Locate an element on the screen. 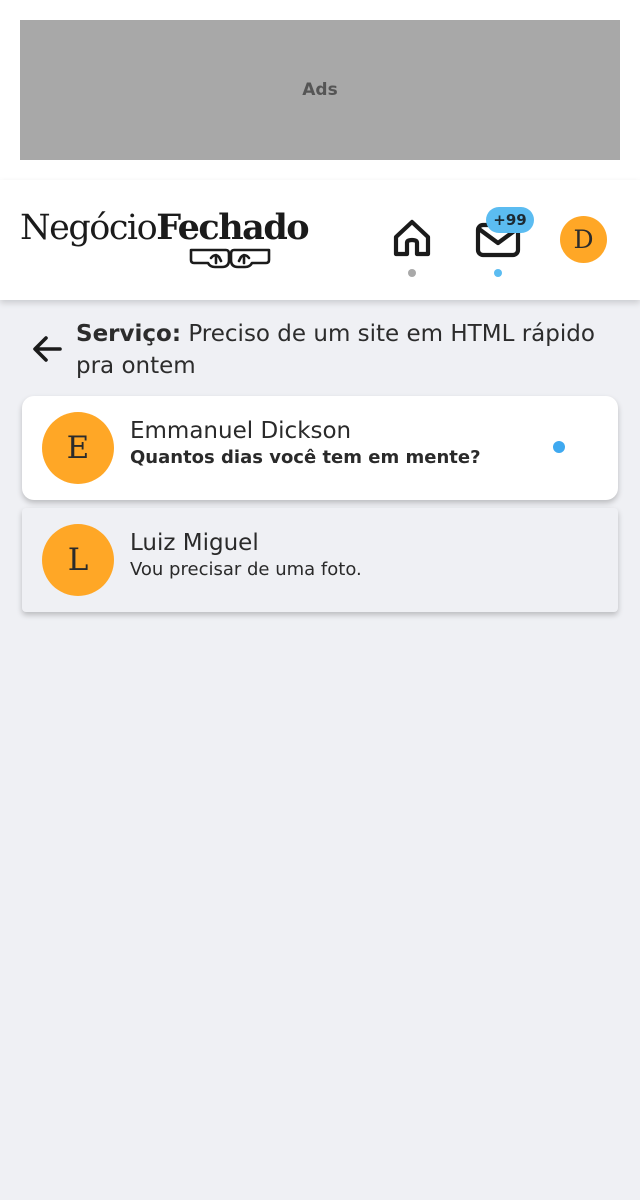 The width and height of the screenshot is (640, 1200). ads-banner: Ads is located at coordinates (320, 90).